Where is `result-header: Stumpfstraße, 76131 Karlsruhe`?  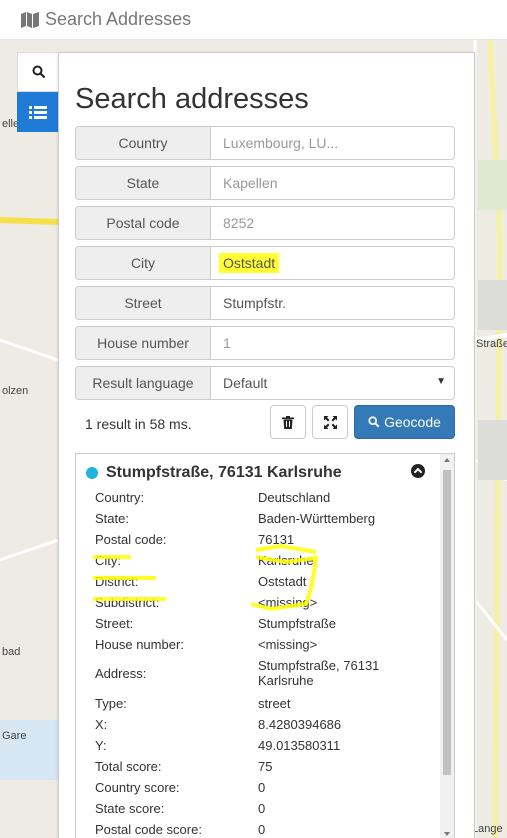
result-header: Stumpfstraße, 76131 Karlsruhe is located at coordinates (214, 473).